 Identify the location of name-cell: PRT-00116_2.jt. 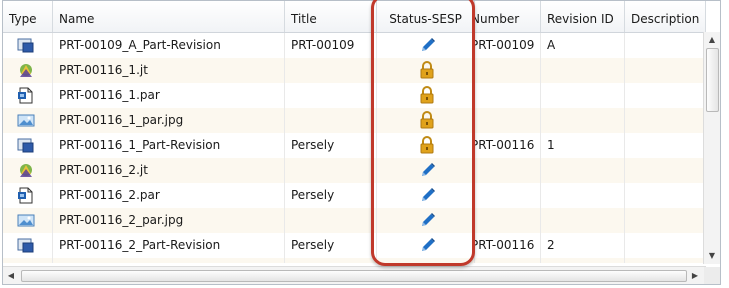
(169, 170).